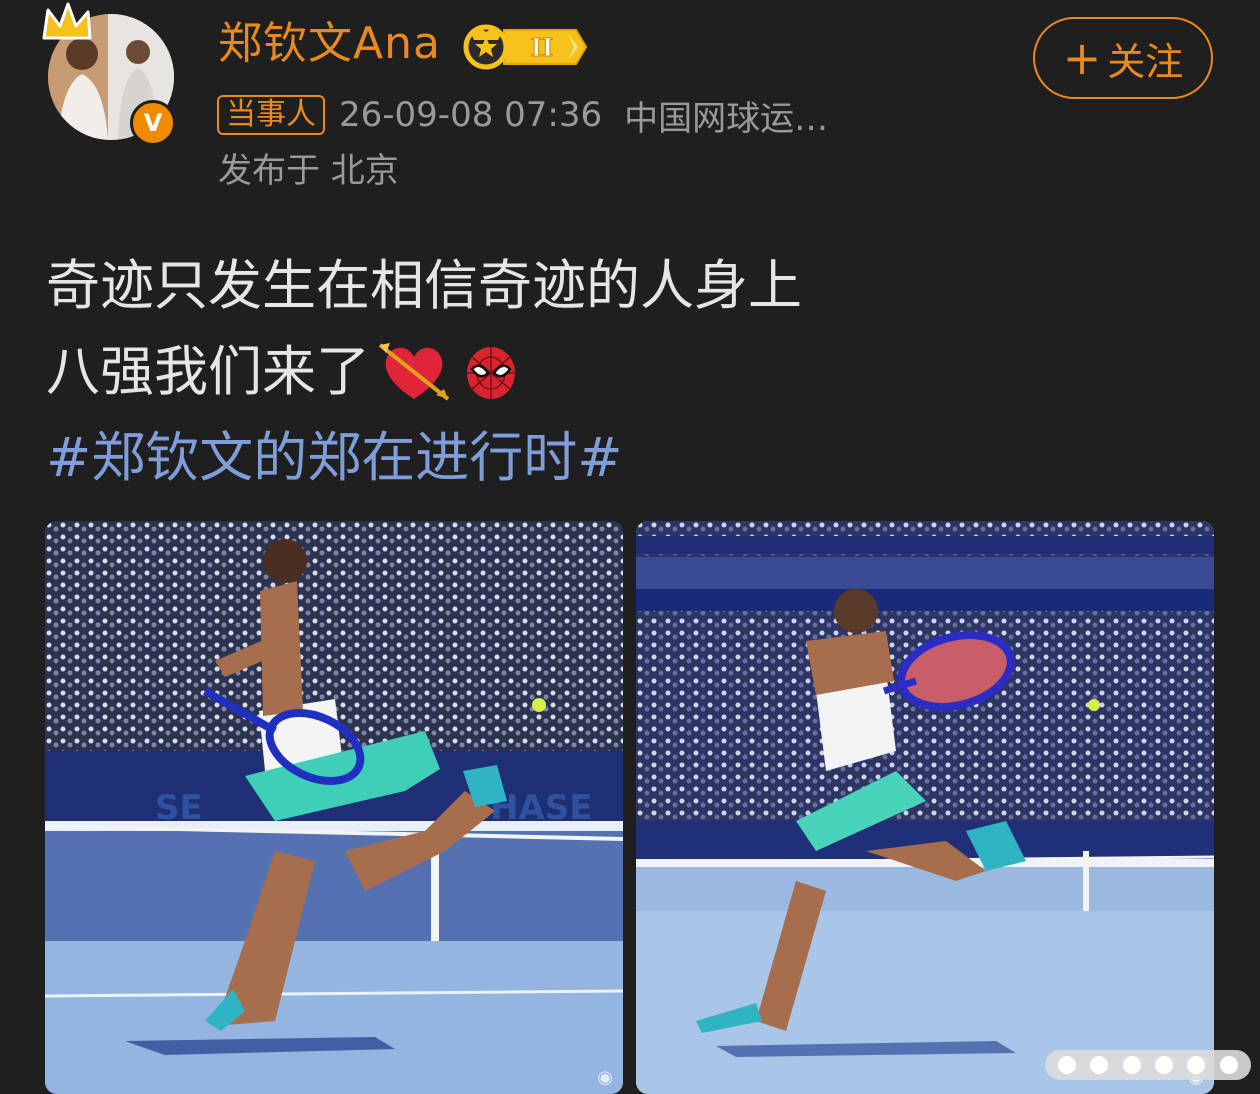  I want to click on post-location: 发布于 北京, so click(308, 171).